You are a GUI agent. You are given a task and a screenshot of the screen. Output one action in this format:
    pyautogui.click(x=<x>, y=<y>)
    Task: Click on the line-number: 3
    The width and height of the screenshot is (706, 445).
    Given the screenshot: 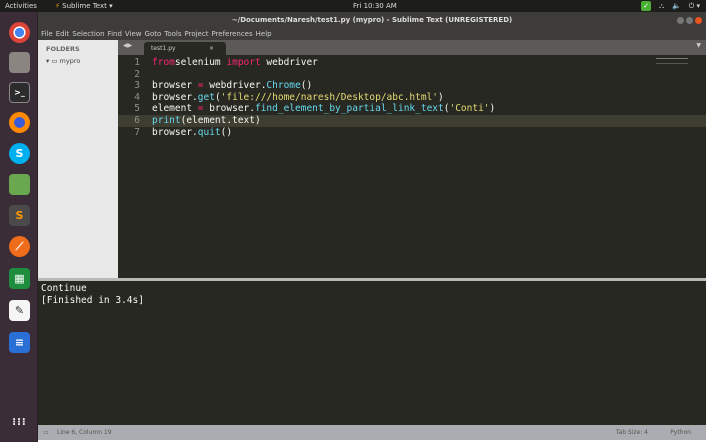 What is the action you would take?
    pyautogui.click(x=137, y=86)
    